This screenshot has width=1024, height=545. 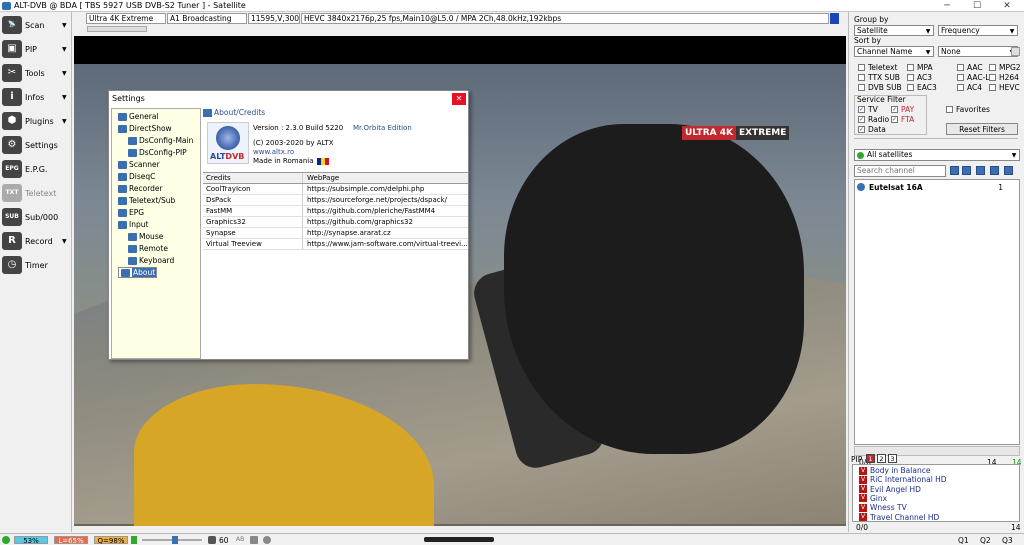 What do you see at coordinates (880, 87) in the screenshot?
I see `filter-dvb-sub-checkbox: DVB SUB` at bounding box center [880, 87].